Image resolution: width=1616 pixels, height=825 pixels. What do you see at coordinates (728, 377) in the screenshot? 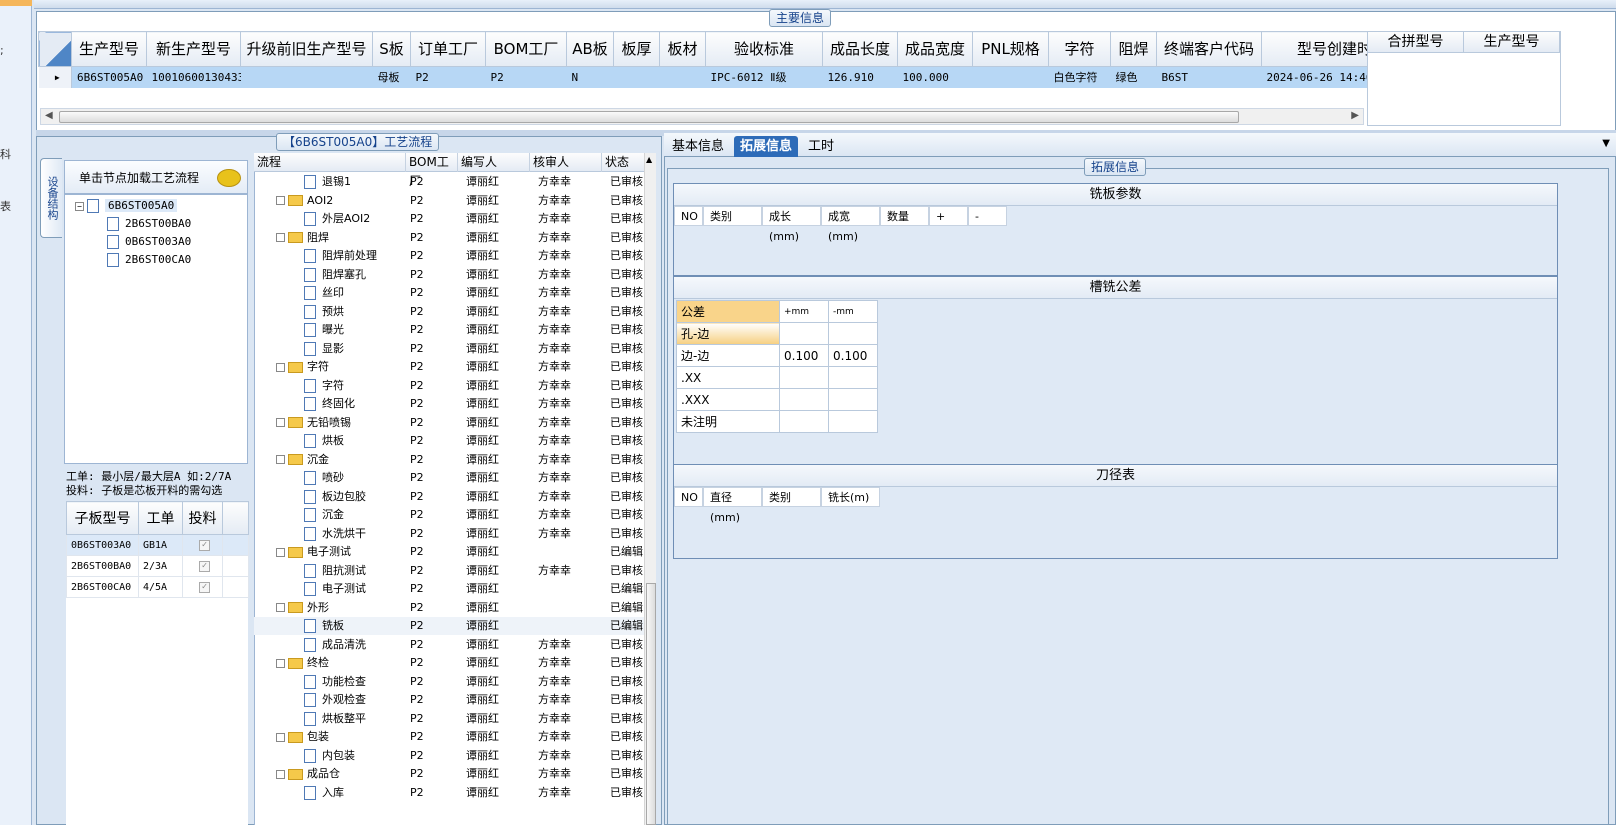
I see `cell: .XX` at bounding box center [728, 377].